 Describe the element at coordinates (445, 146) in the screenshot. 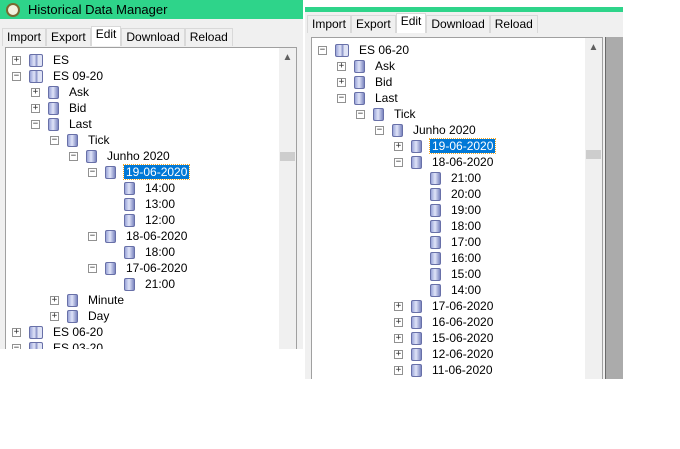

I see `tree-node: +19-06-2020` at that location.